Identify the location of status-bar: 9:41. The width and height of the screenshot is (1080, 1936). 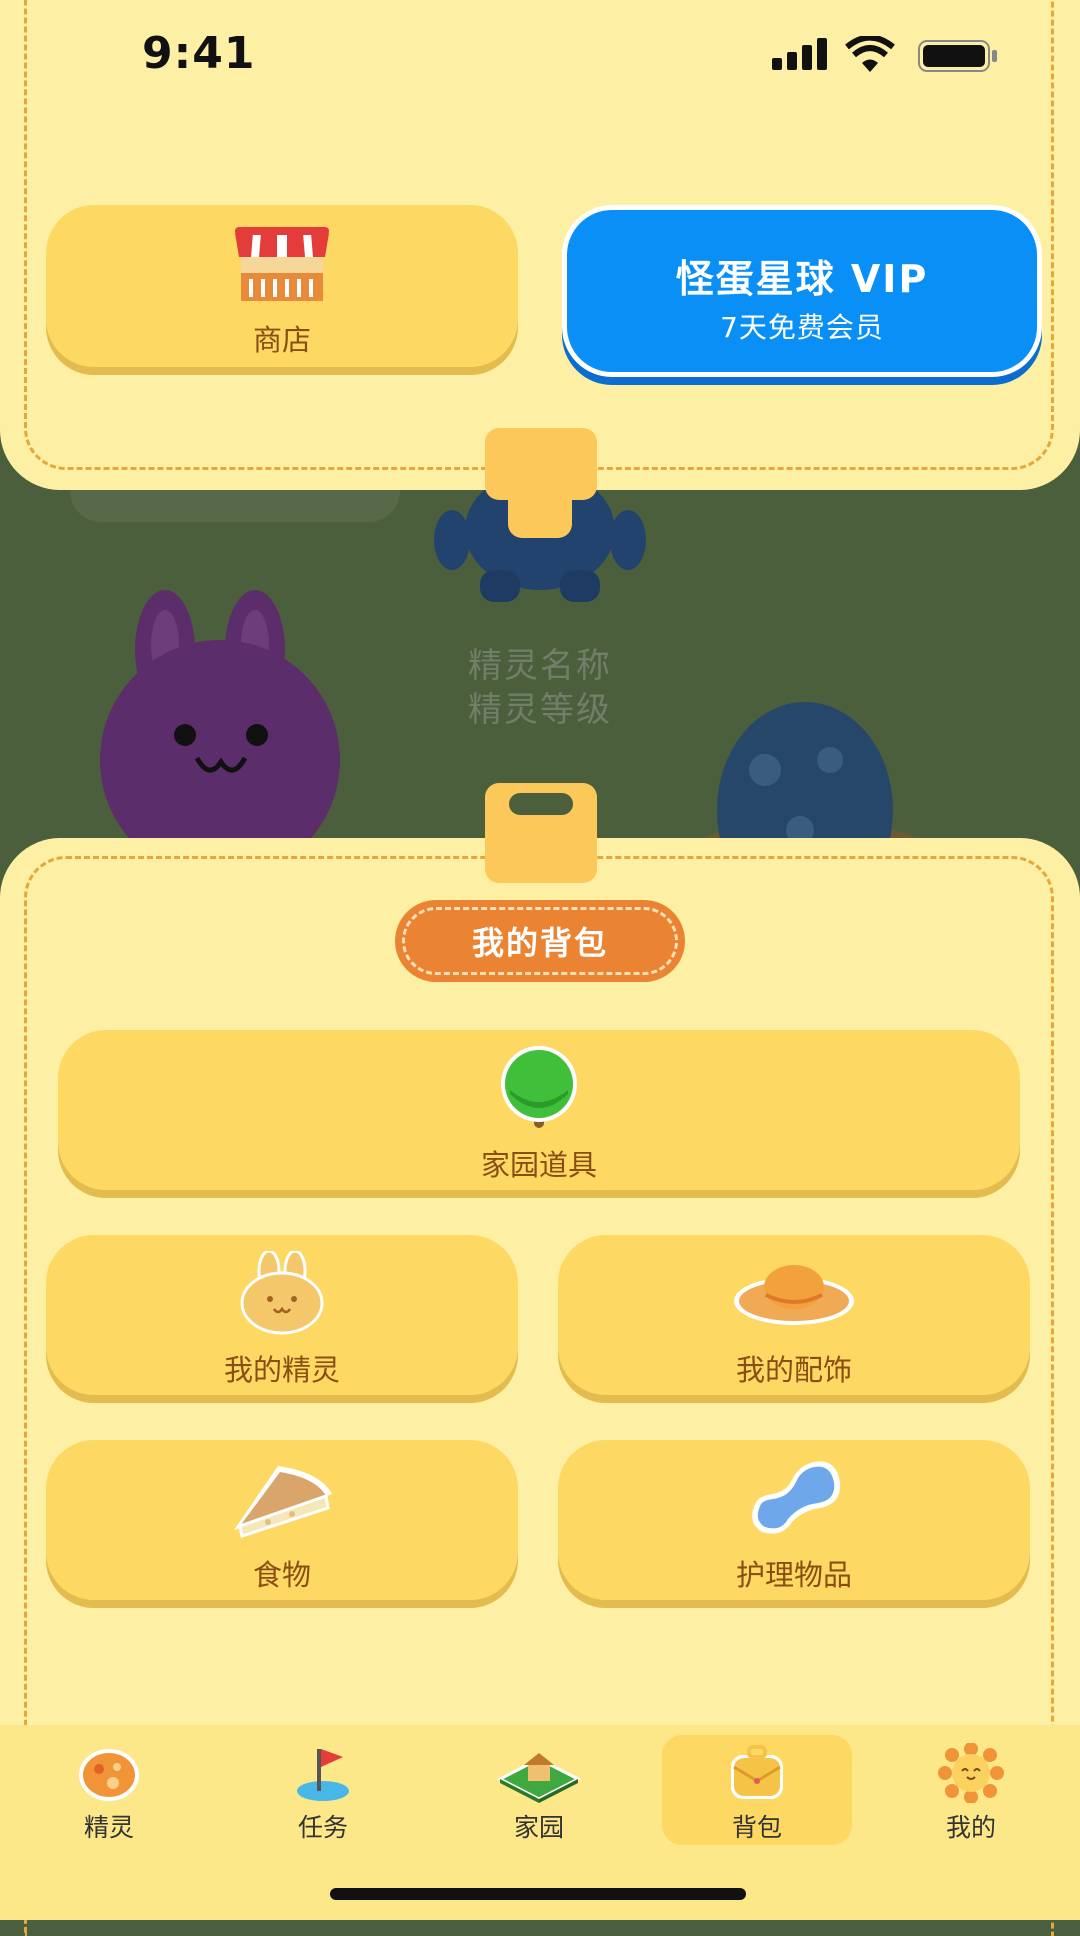
(540, 55).